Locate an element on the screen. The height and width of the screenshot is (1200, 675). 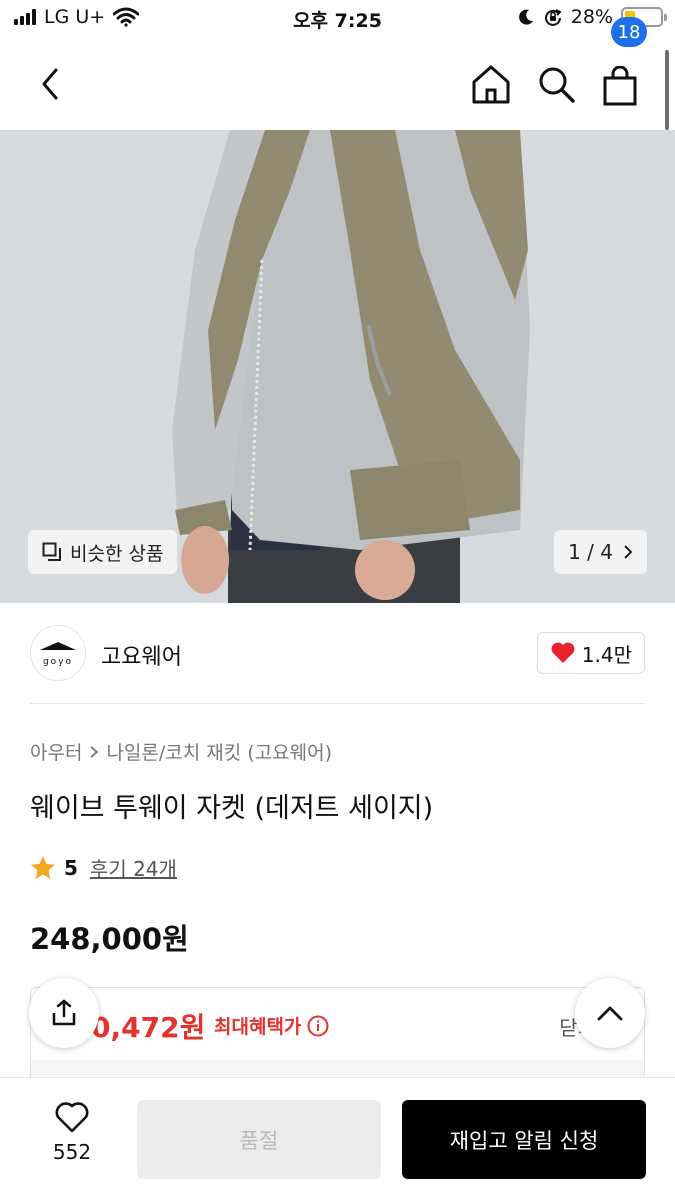
brand-like-button: 1.4만 is located at coordinates (590, 653).